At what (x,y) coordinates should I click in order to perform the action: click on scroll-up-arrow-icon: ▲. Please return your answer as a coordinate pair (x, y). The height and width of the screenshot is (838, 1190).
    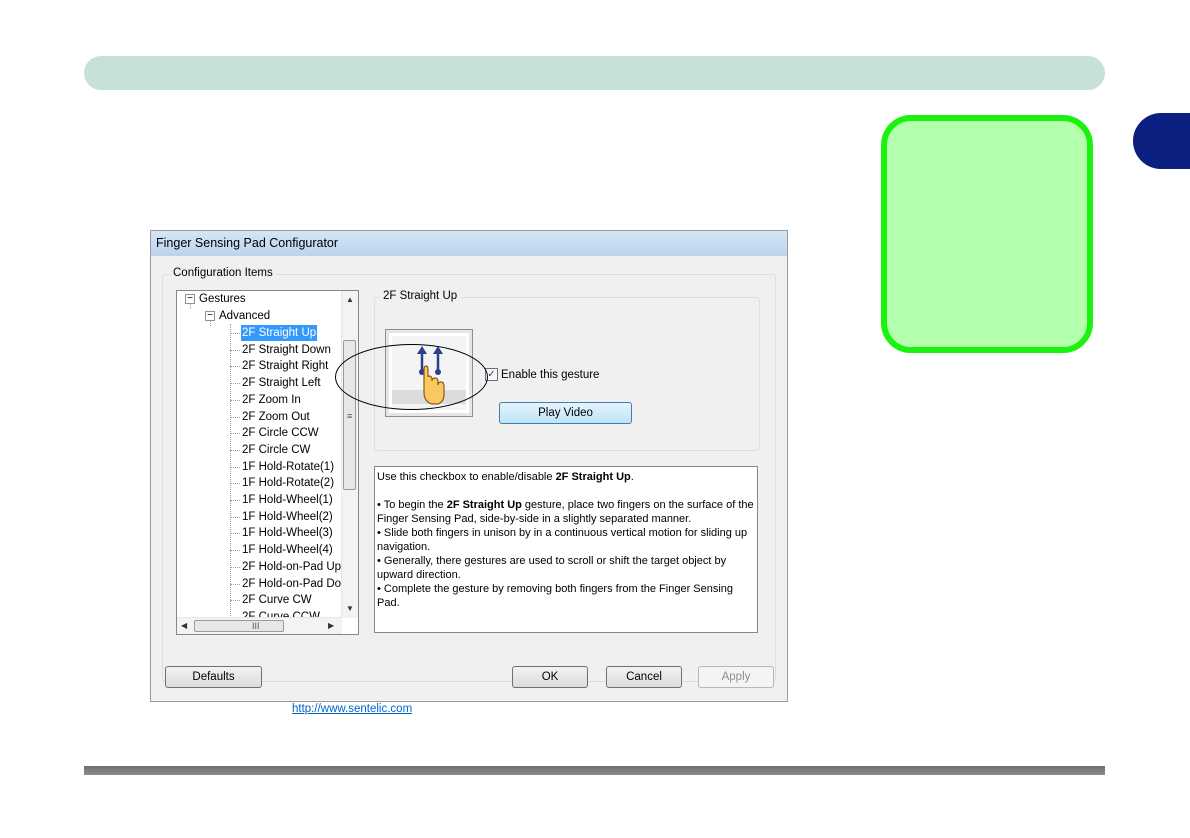
    Looking at the image, I should click on (350, 299).